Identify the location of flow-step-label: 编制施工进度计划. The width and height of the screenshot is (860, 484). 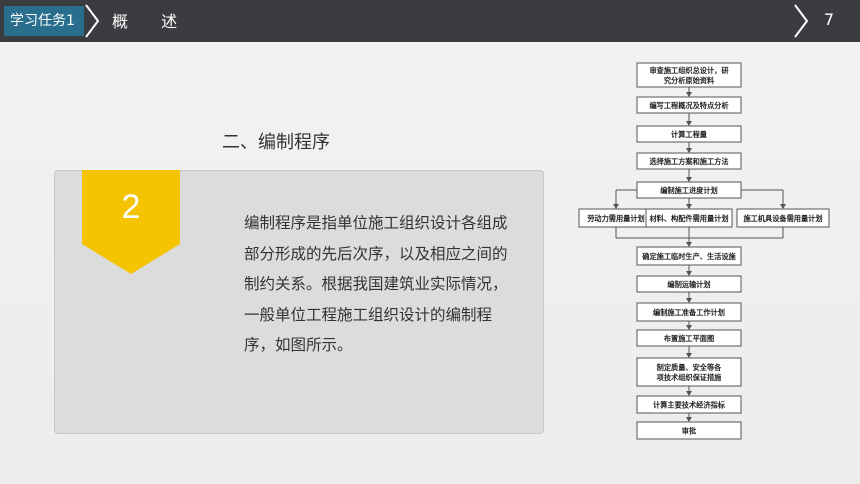
(689, 190).